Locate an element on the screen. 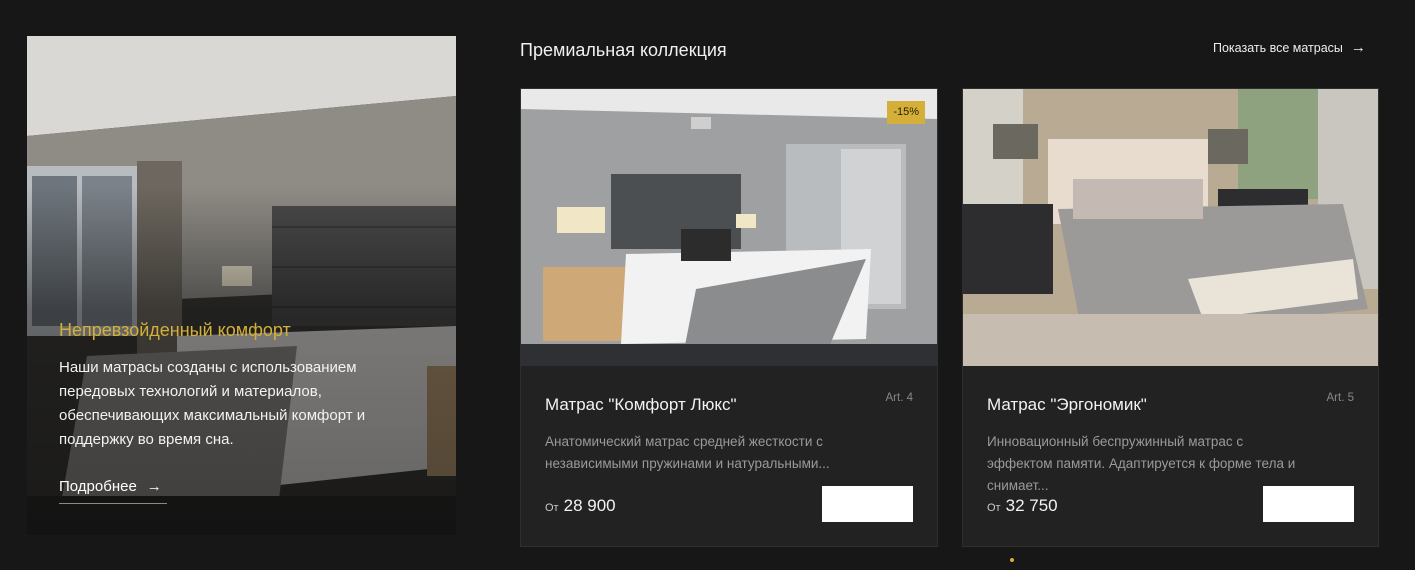 The height and width of the screenshot is (570, 1415). hero-more-link: Подробнее → is located at coordinates (113, 491).